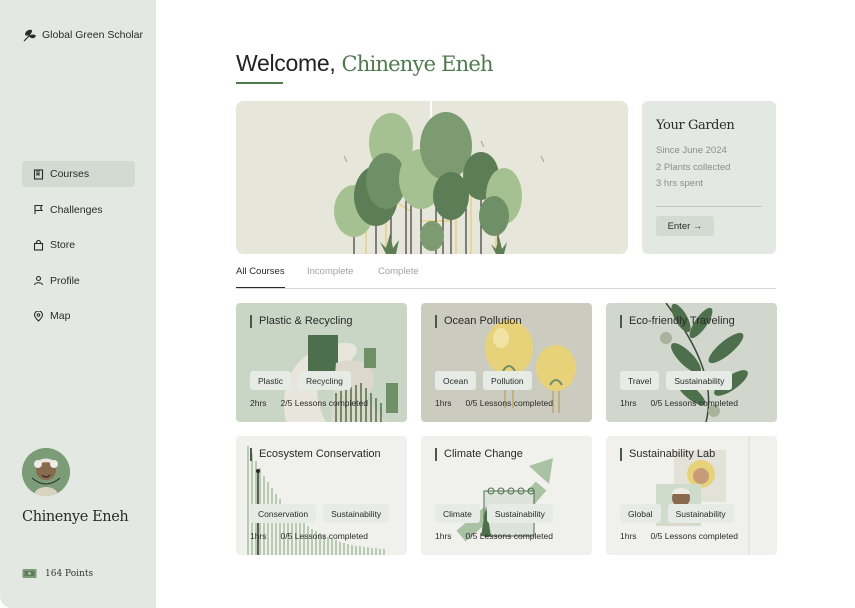 The image size is (855, 608). I want to click on course-title: Eco-friendly Traveling, so click(677, 321).